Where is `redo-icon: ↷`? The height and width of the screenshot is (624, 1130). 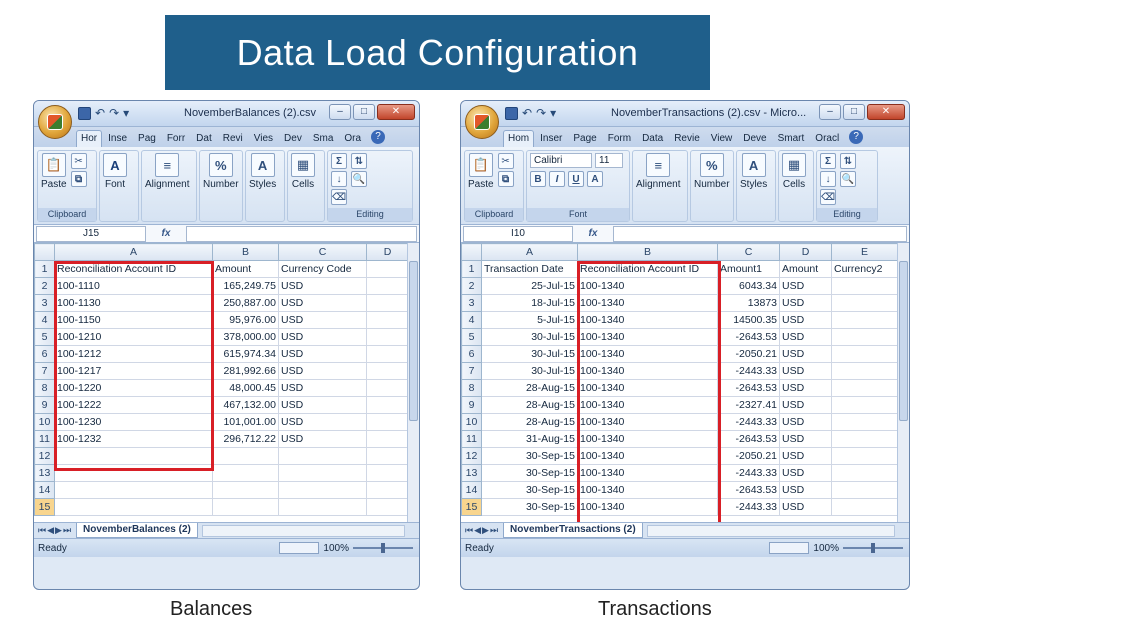
redo-icon: ↷ is located at coordinates (541, 113).